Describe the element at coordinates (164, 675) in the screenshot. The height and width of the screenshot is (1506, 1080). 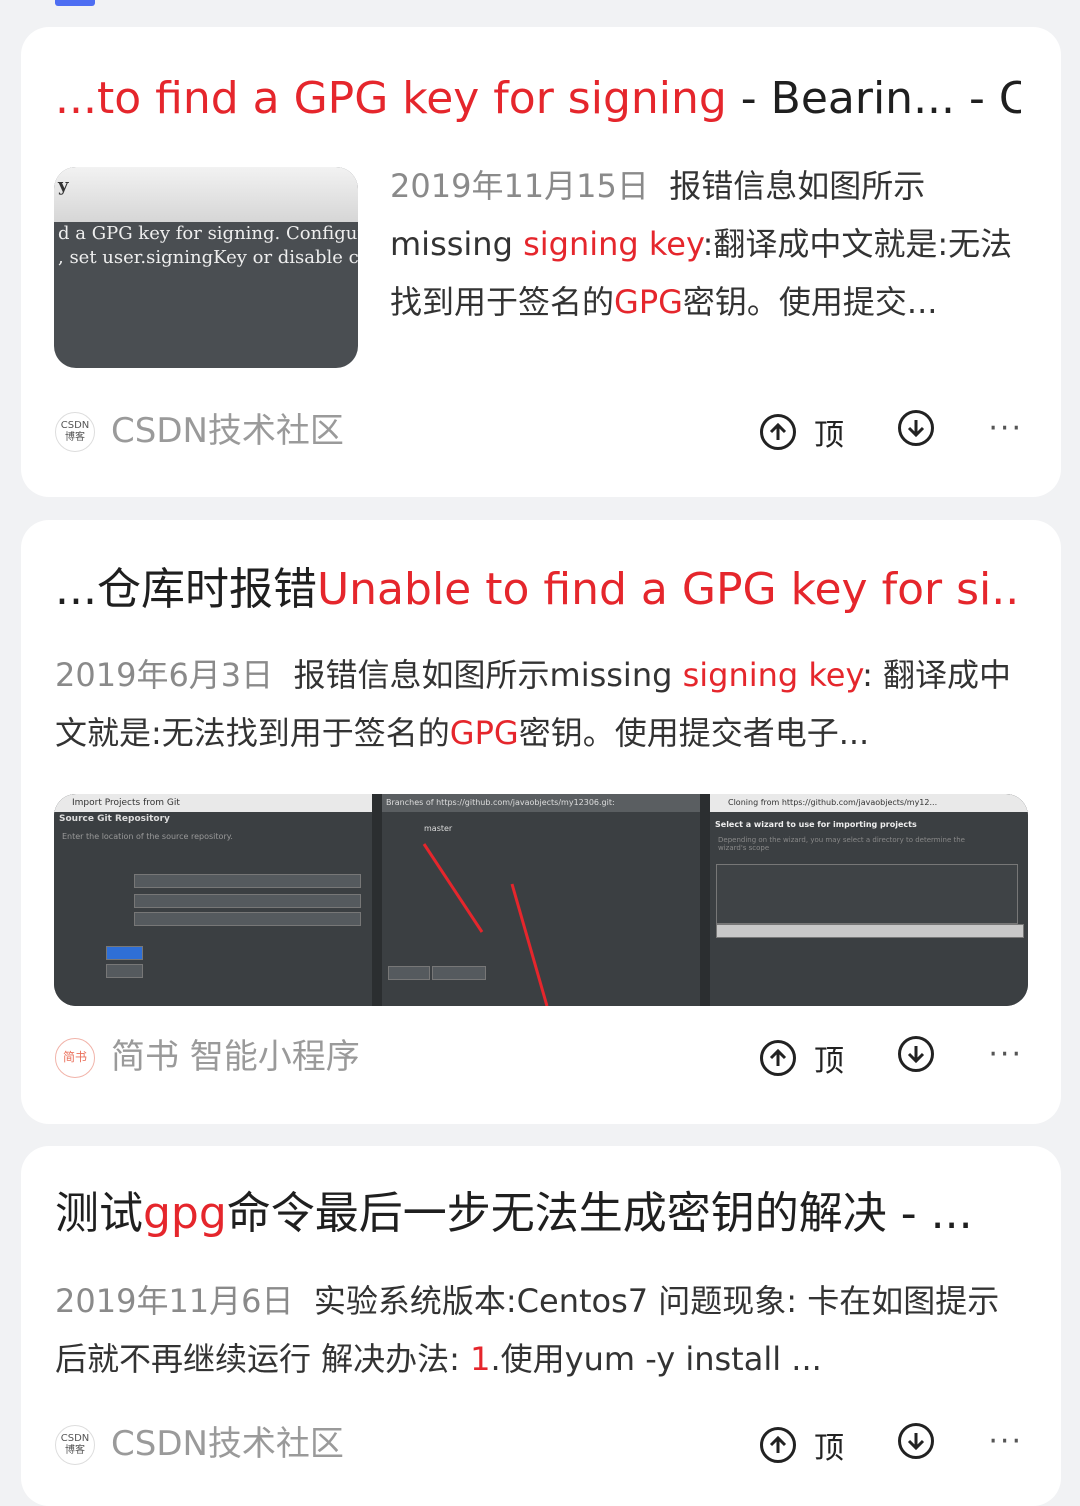
I see `result-date: 2019年6月3日` at that location.